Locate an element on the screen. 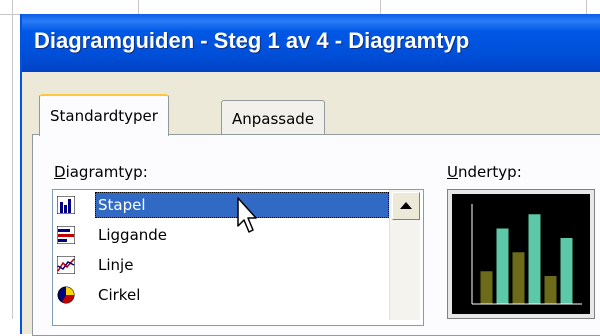 Image resolution: width=600 pixels, height=336 pixels. list-item-label: Cirkel is located at coordinates (119, 295).